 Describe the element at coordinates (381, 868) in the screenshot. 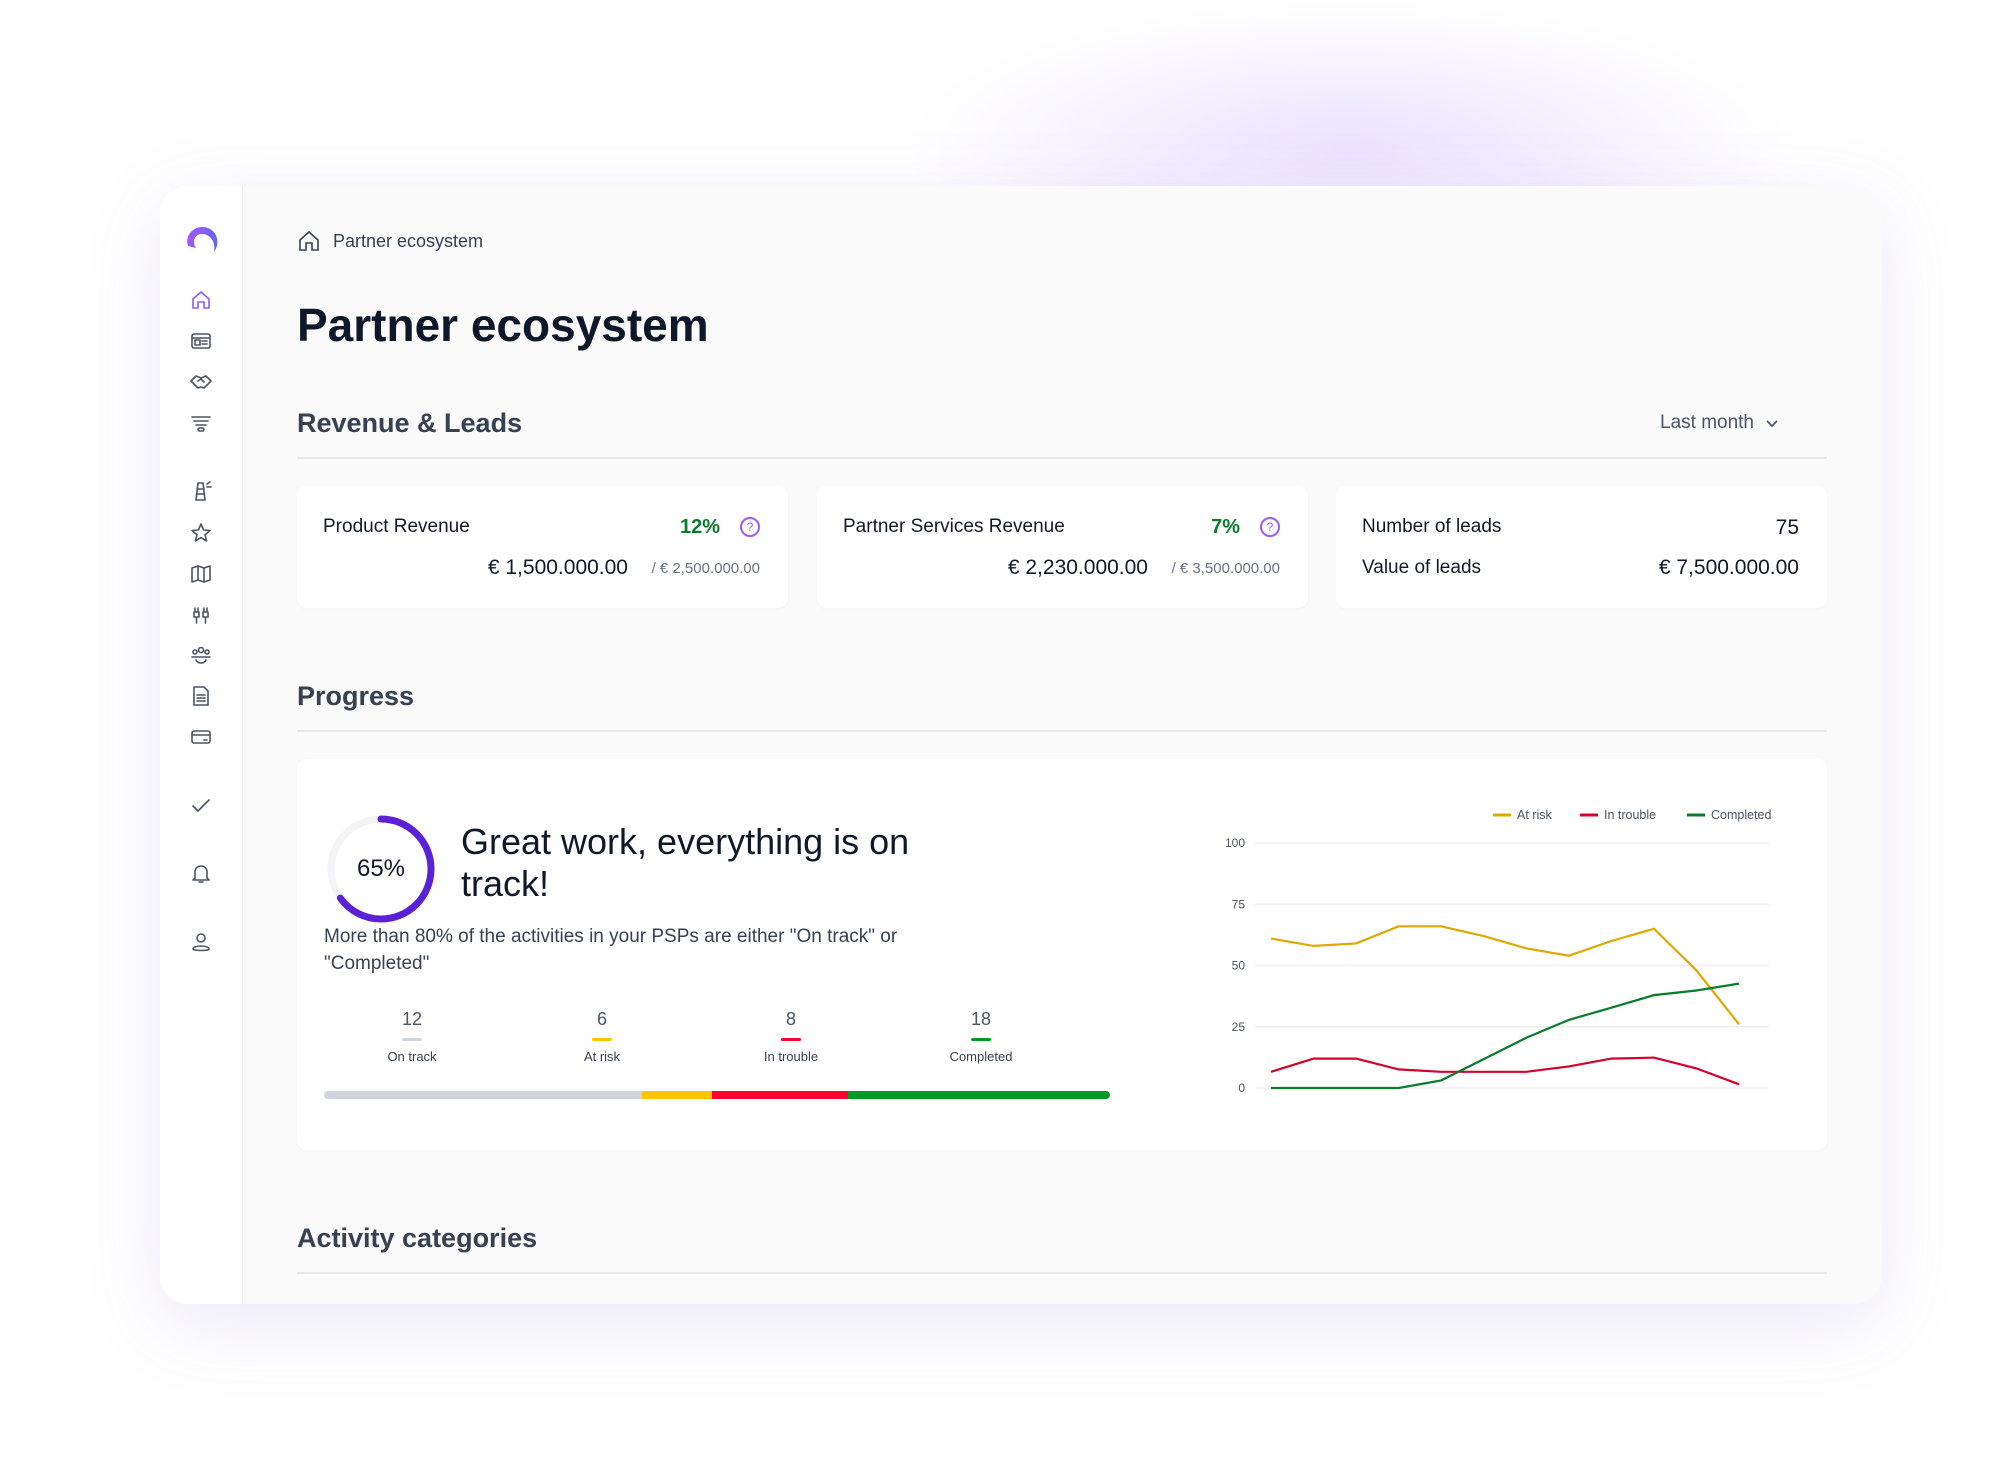

I see `progress-percent: 65%` at that location.